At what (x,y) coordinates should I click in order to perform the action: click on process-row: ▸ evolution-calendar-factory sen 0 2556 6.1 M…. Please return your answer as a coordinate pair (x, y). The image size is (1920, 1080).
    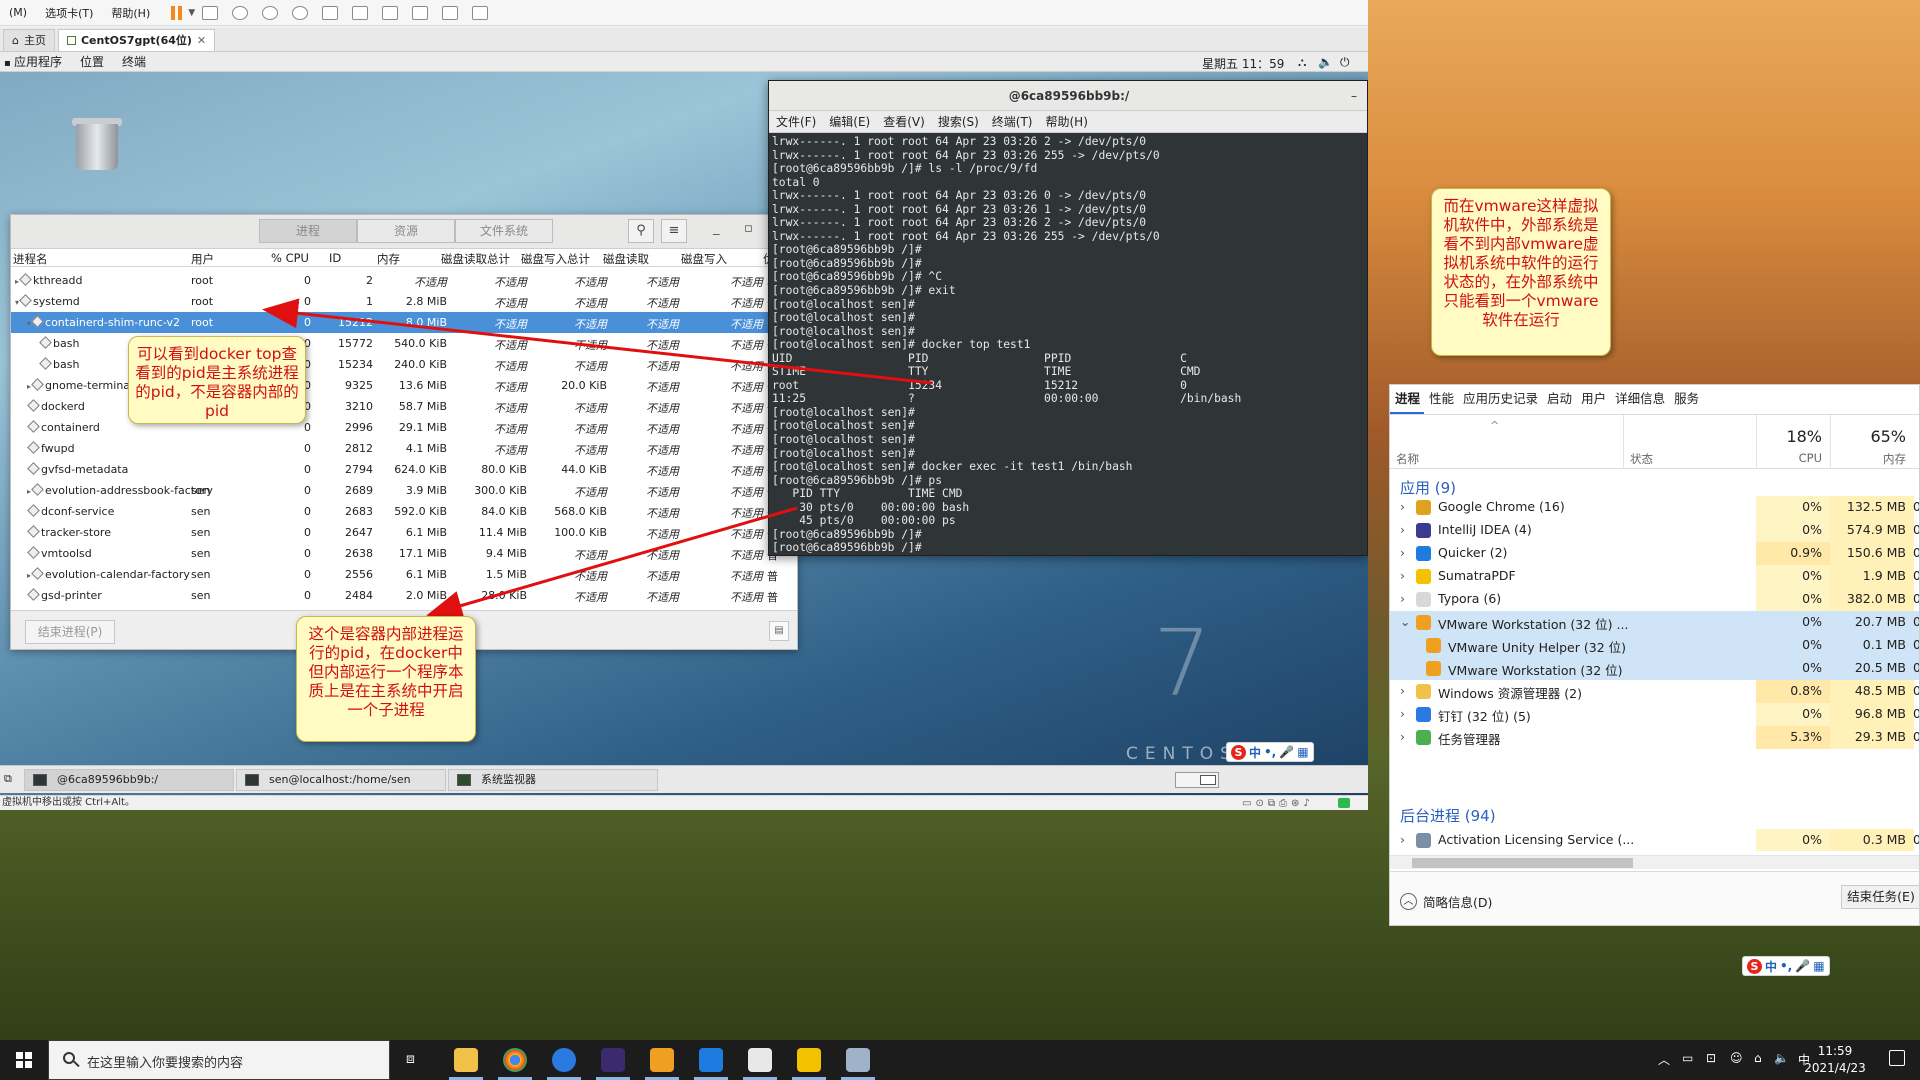
    Looking at the image, I should click on (404, 574).